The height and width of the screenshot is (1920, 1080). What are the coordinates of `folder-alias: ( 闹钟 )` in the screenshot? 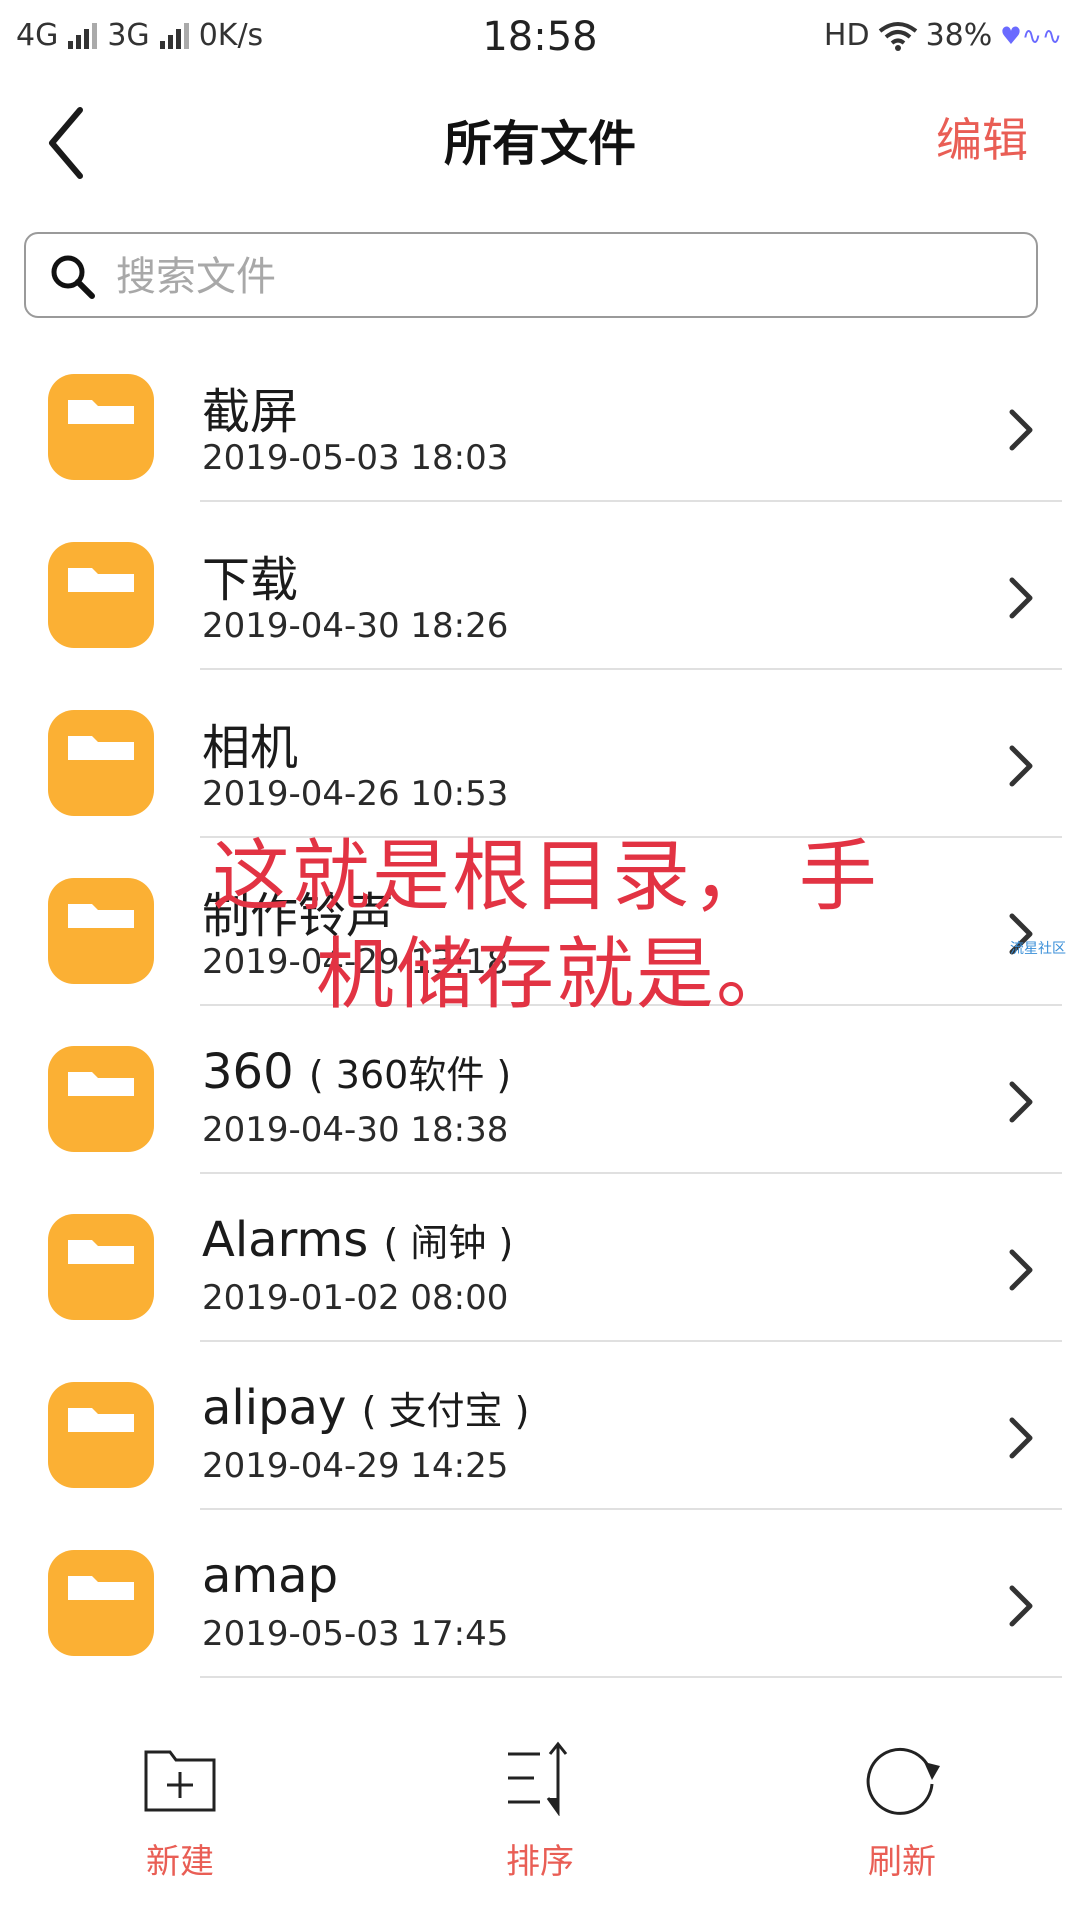 It's located at (448, 1243).